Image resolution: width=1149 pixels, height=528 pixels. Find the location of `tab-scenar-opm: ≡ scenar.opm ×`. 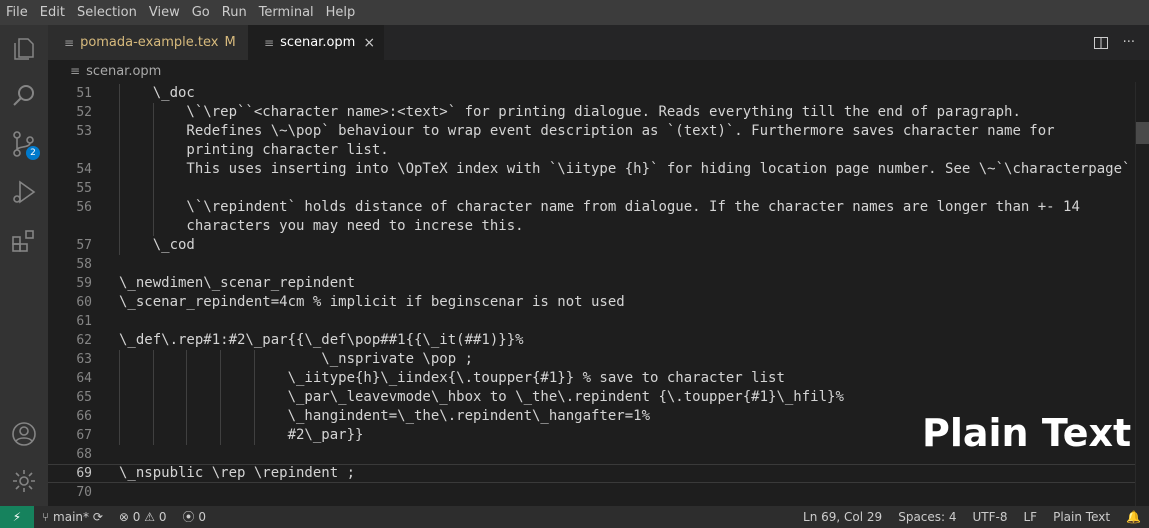

tab-scenar-opm: ≡ scenar.opm × is located at coordinates (316, 42).